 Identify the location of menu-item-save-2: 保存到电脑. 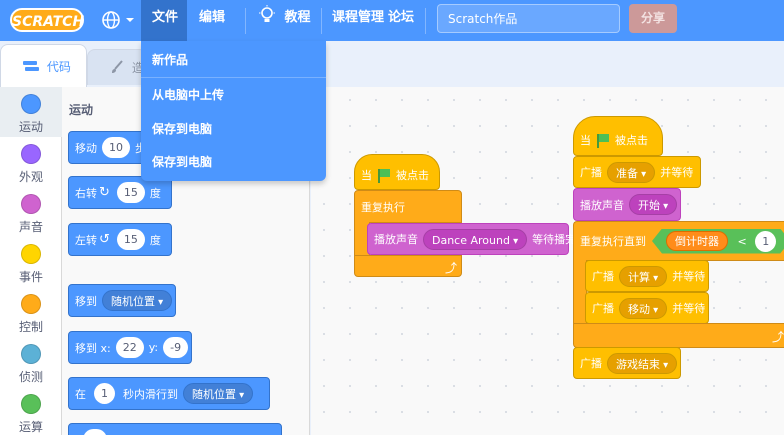
(233, 162).